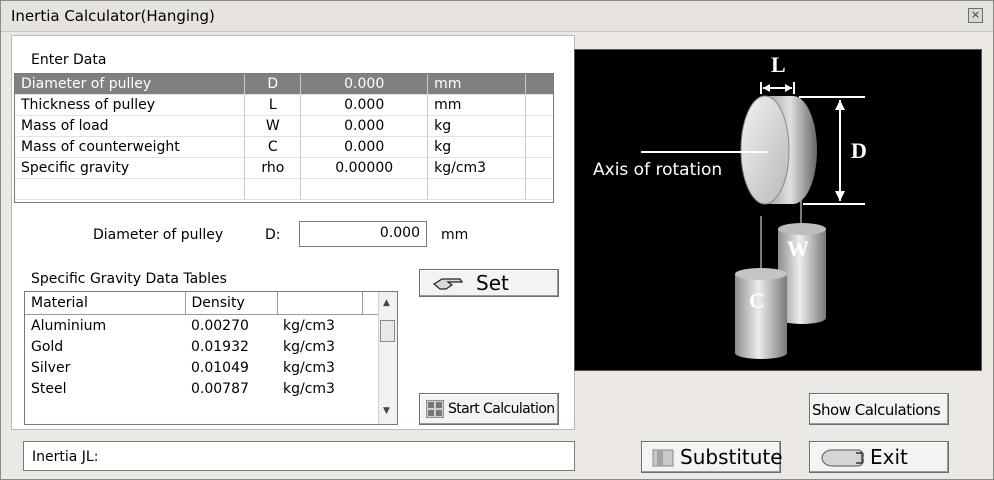 The height and width of the screenshot is (480, 994). Describe the element at coordinates (49, 388) in the screenshot. I see `material-name: Steel` at that location.